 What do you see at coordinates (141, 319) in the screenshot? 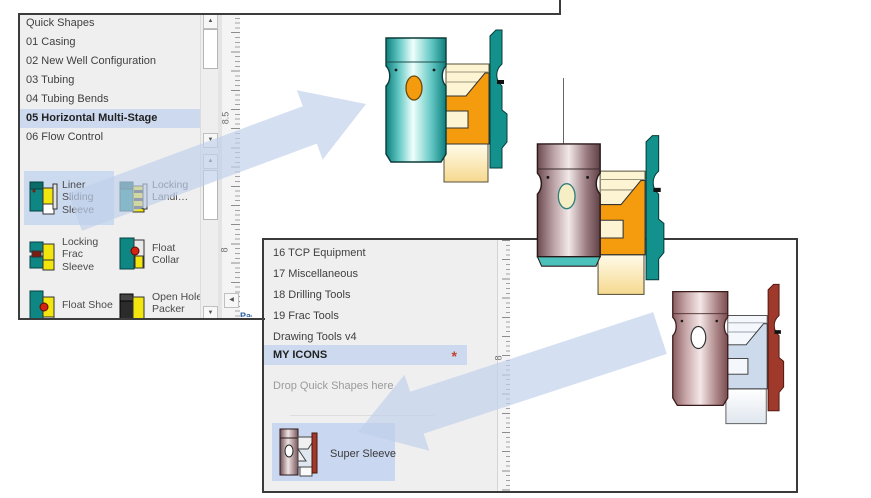
I see `fragment1-bottom-border` at bounding box center [141, 319].